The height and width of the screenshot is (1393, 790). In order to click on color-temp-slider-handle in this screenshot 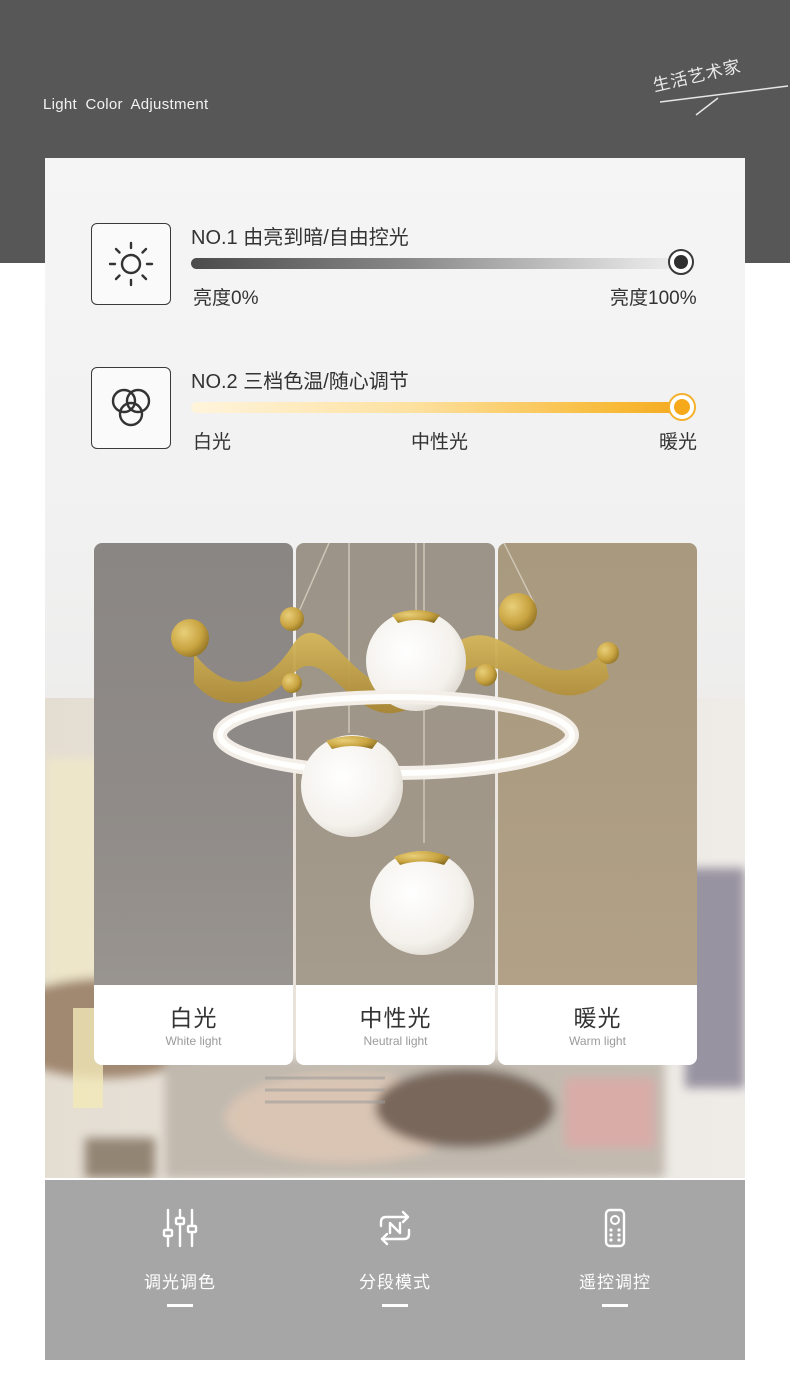, I will do `click(682, 407)`.